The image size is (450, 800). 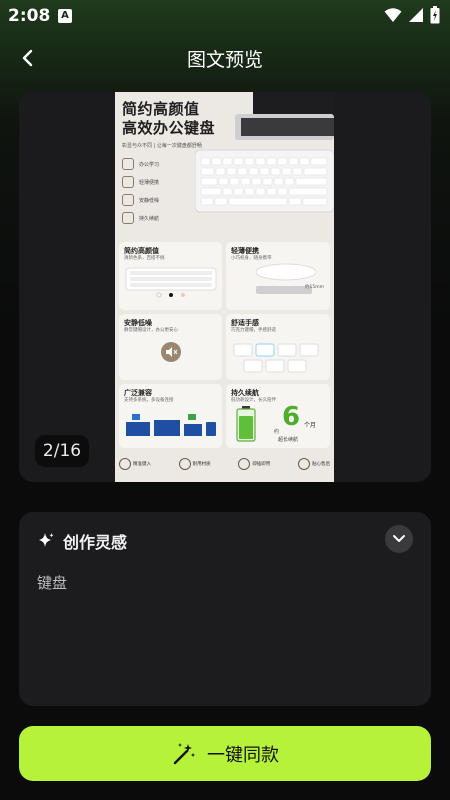 I want to click on tile-subtitle: 支持多系统，多设备连接, so click(x=149, y=400).